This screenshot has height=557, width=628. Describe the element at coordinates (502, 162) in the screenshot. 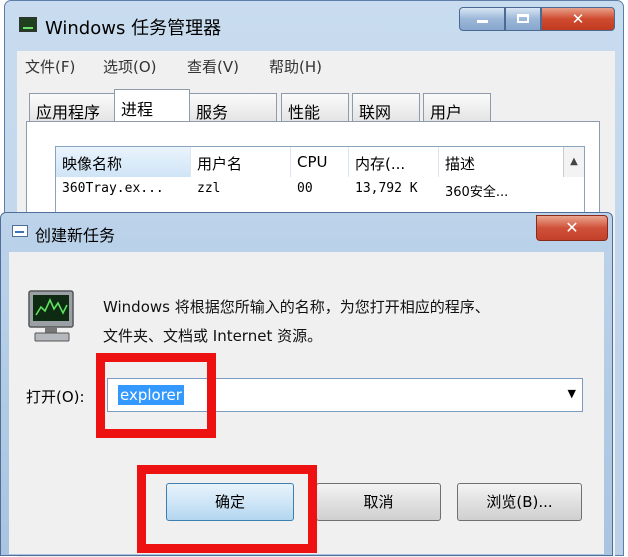

I see `column-description: 描述` at that location.